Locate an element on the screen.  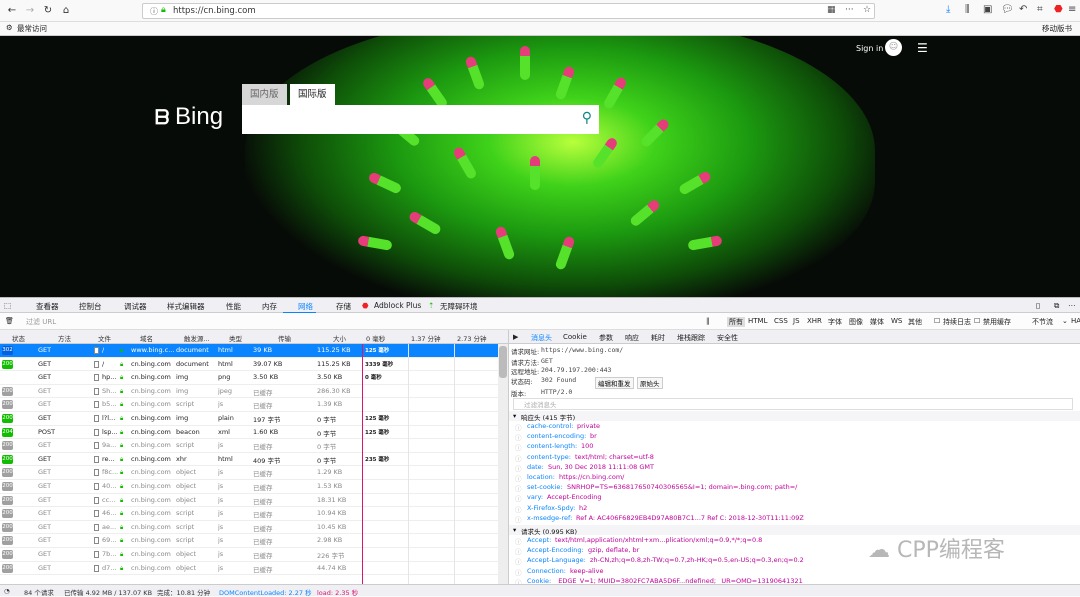
filter-html: HTML is located at coordinates (757, 321).